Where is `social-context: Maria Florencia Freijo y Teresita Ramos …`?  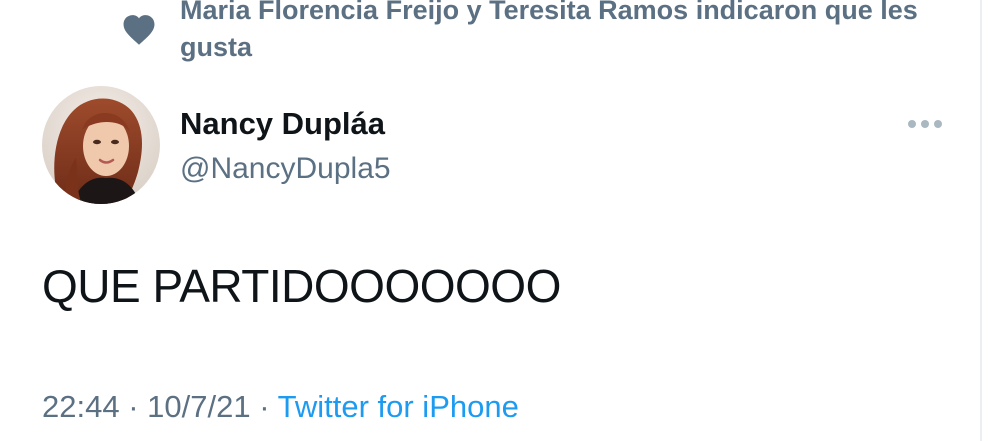 social-context: Maria Florencia Freijo y Teresita Ramos … is located at coordinates (540, 33).